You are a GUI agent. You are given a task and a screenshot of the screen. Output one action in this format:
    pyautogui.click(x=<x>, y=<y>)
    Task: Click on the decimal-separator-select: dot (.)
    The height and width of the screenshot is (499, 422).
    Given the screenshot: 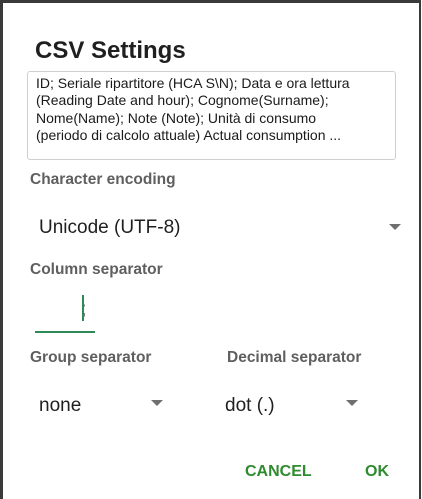 What is the action you would take?
    pyautogui.click(x=293, y=405)
    